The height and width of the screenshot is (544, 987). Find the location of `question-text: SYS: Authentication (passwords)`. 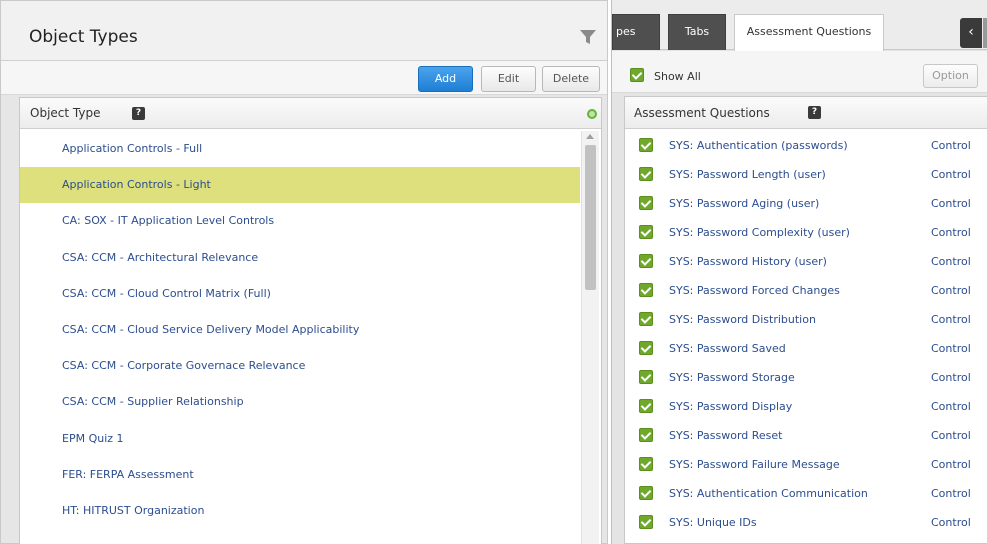

question-text: SYS: Authentication (passwords) is located at coordinates (758, 145).